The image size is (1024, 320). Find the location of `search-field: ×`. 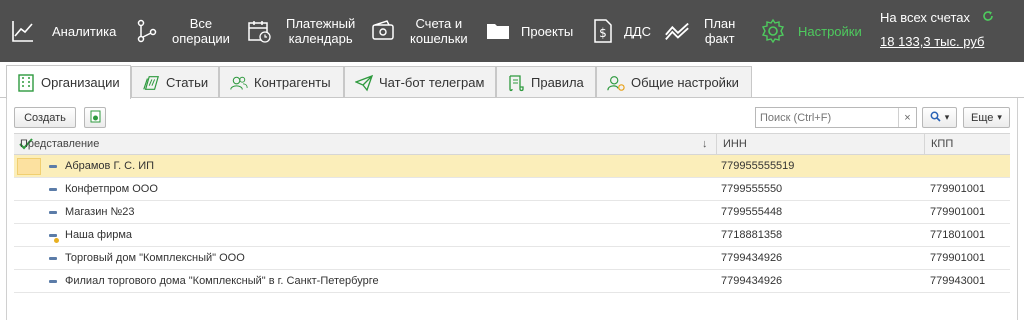

search-field: × is located at coordinates (836, 117).